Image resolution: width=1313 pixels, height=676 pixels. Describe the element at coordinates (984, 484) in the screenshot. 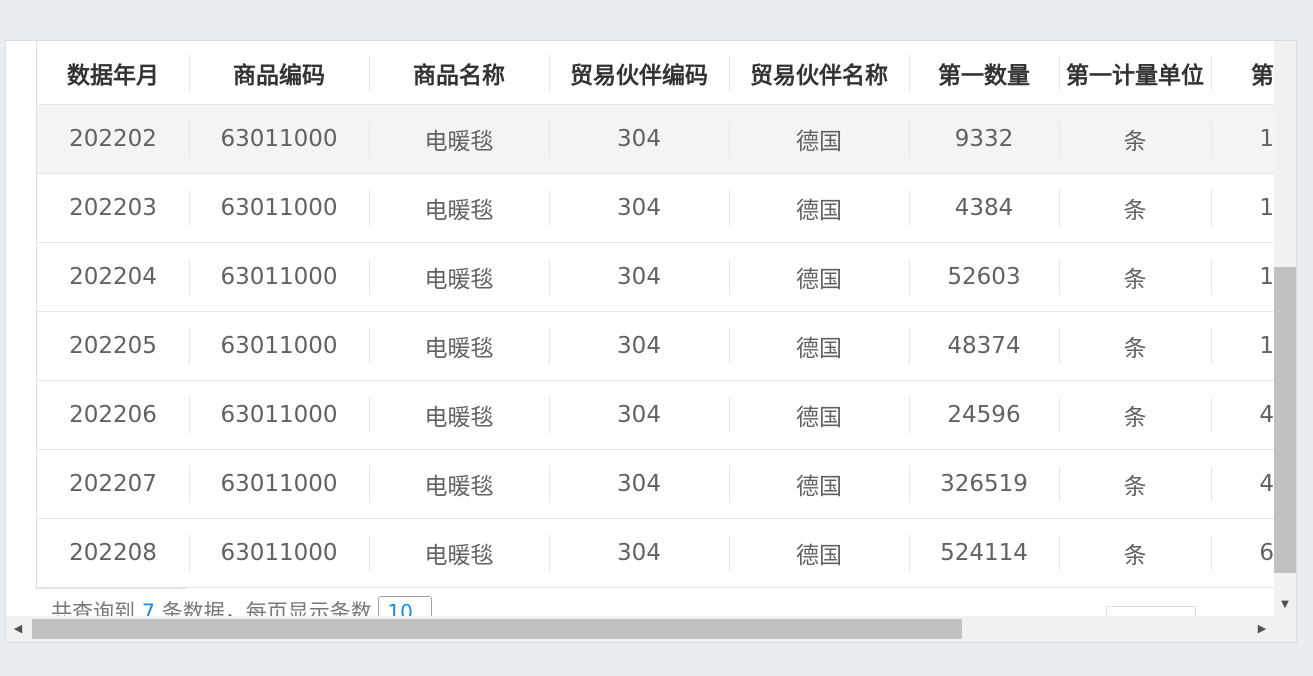

I see `cell-first-quantity: 326519` at that location.